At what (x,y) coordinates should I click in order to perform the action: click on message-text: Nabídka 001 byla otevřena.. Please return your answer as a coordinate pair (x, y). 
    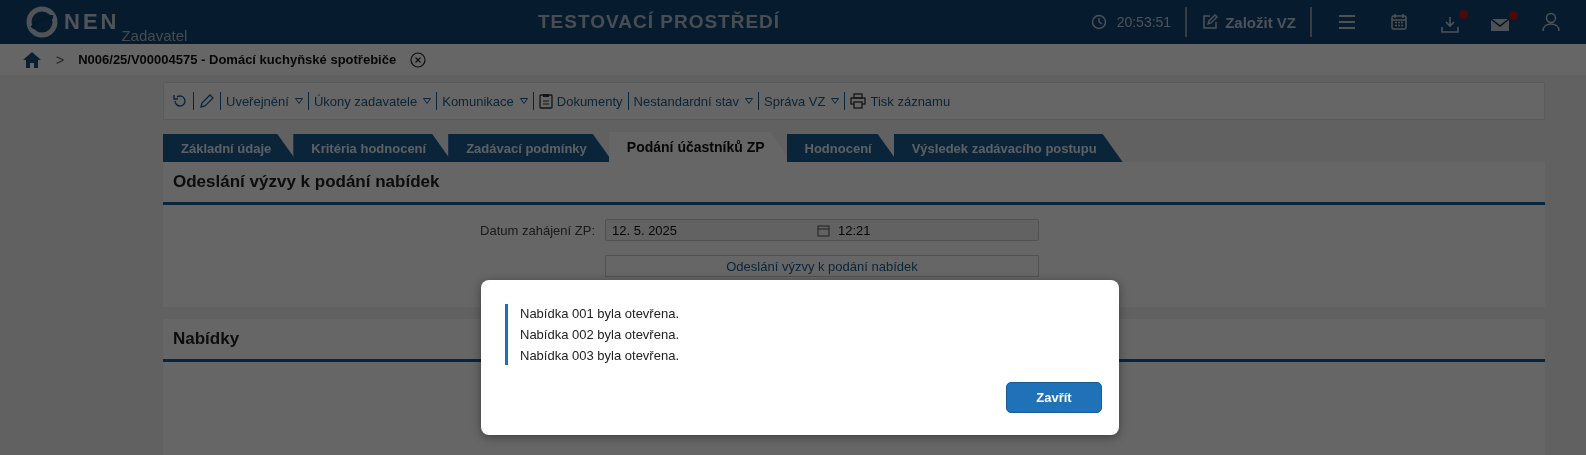
    Looking at the image, I should click on (600, 313).